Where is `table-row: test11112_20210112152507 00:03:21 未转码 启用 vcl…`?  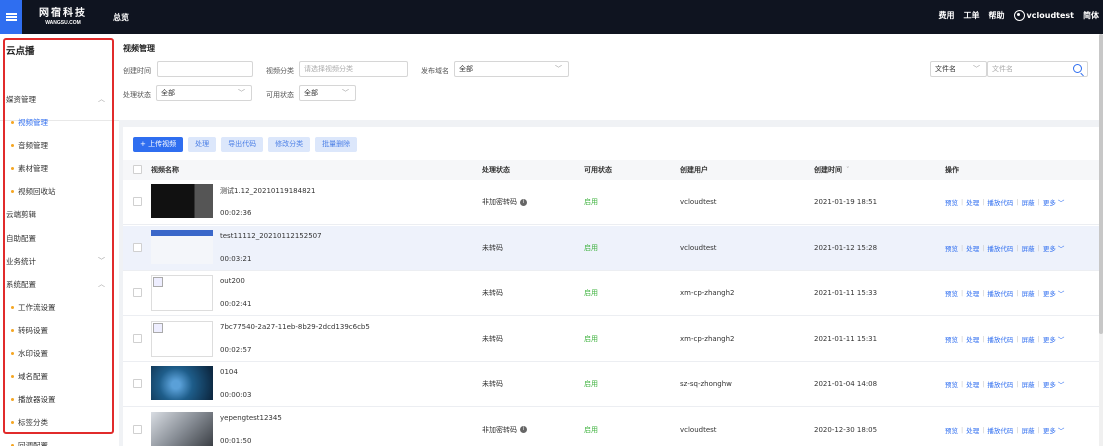
table-row: test11112_20210112152507 00:03:21 未转码 启用 vcl… is located at coordinates (611, 248).